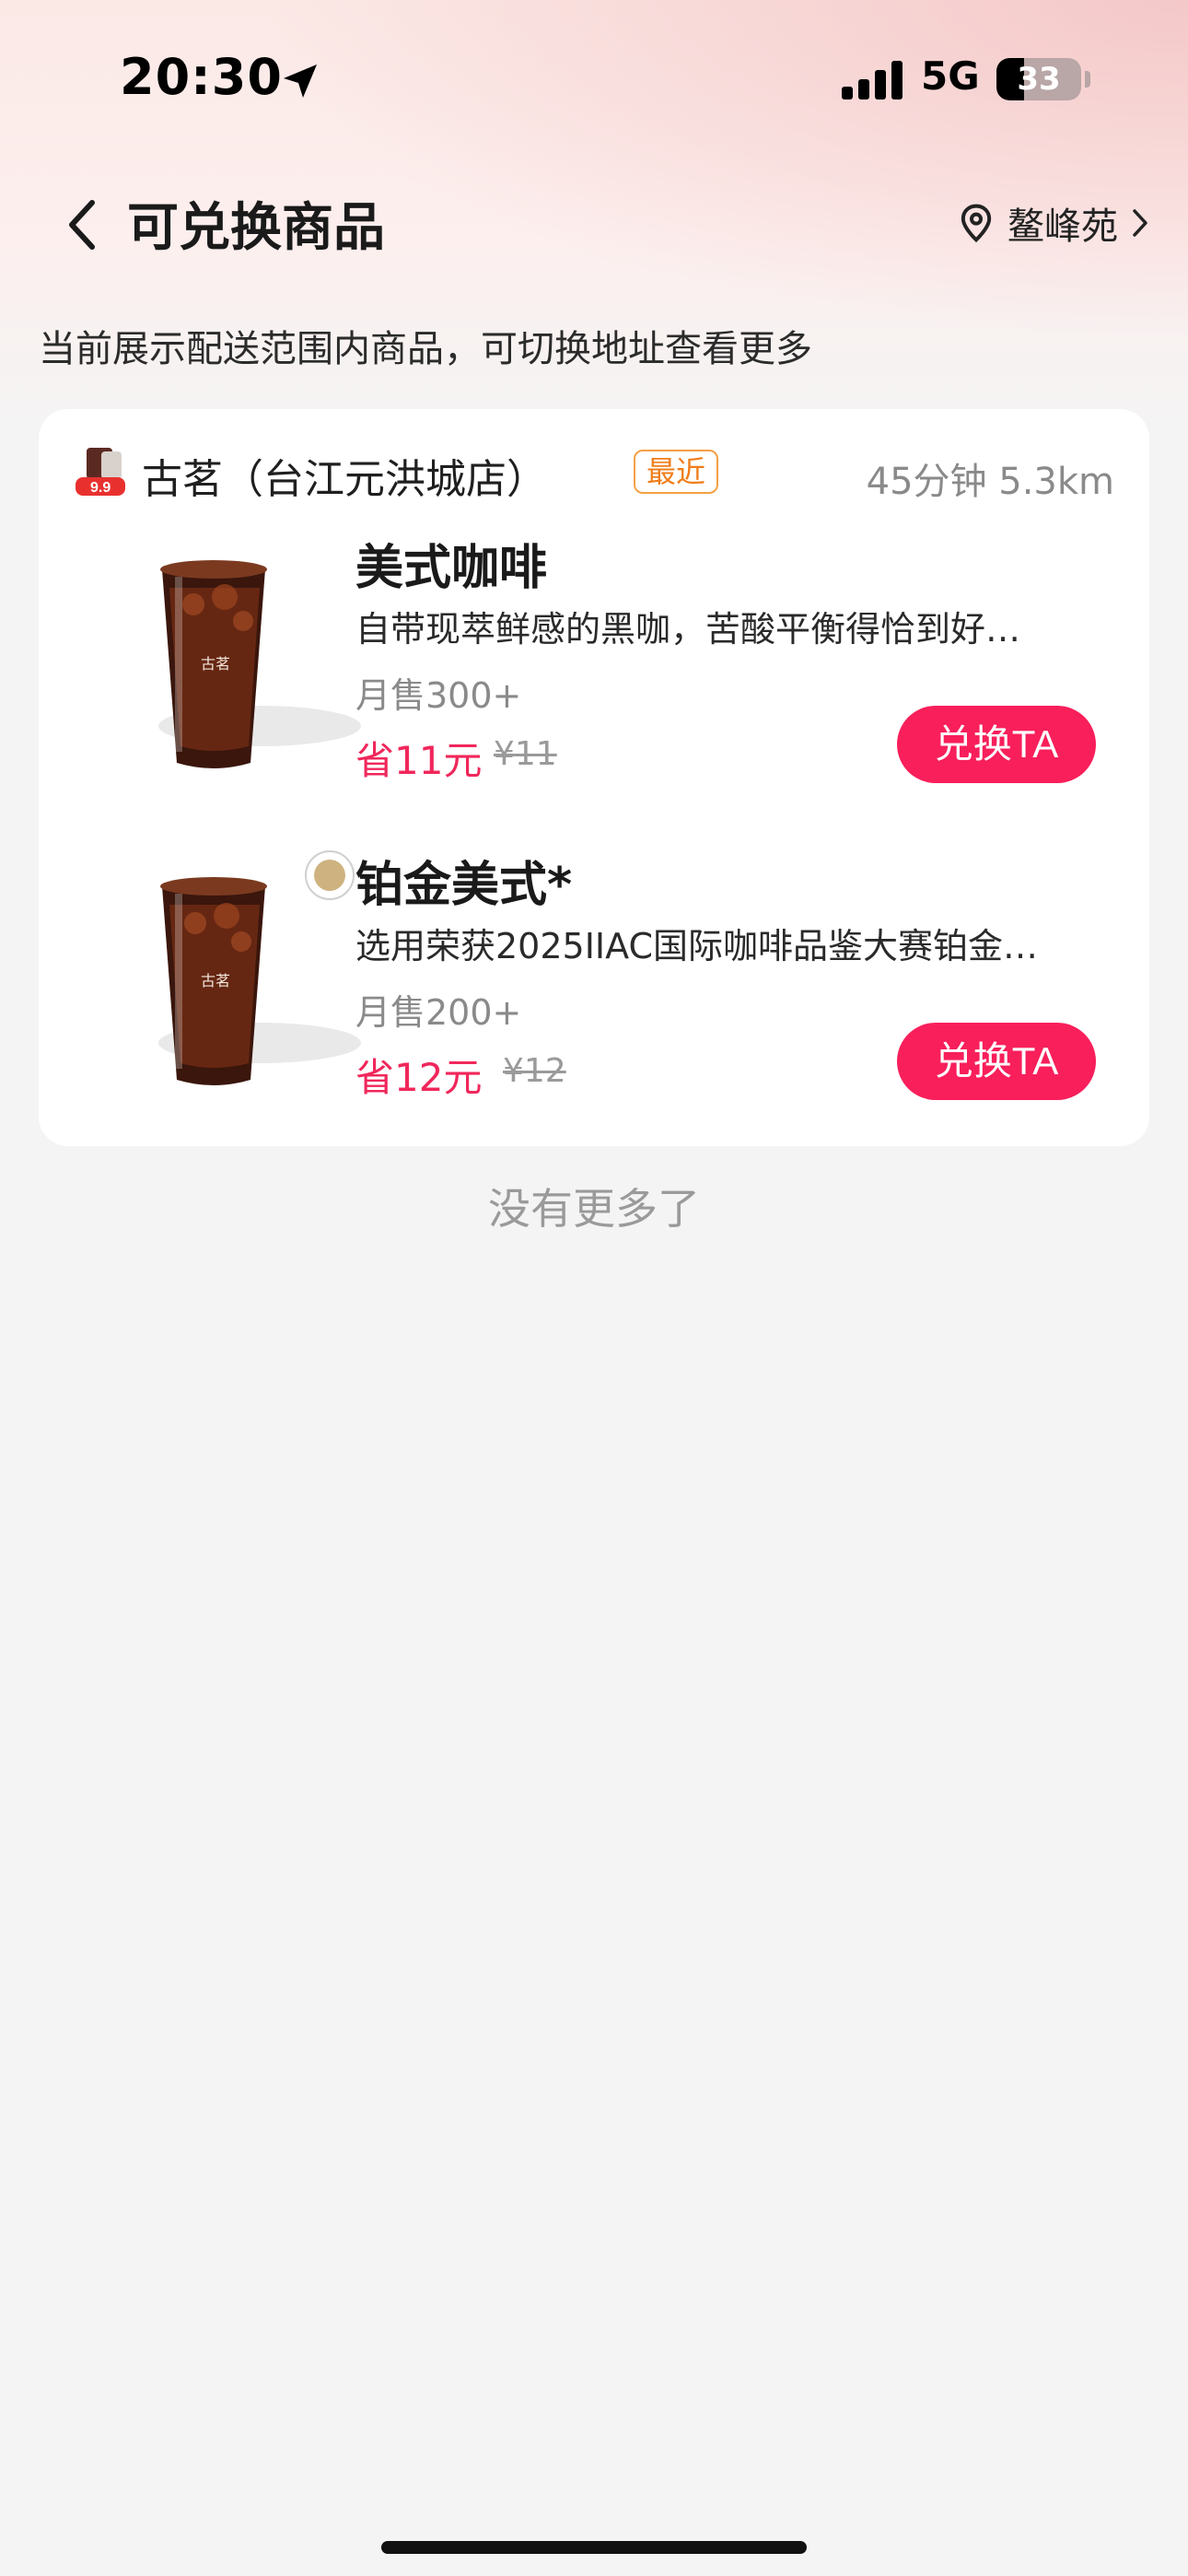  Describe the element at coordinates (100, 488) in the screenshot. I see `store-logo-text: 9.9` at that location.